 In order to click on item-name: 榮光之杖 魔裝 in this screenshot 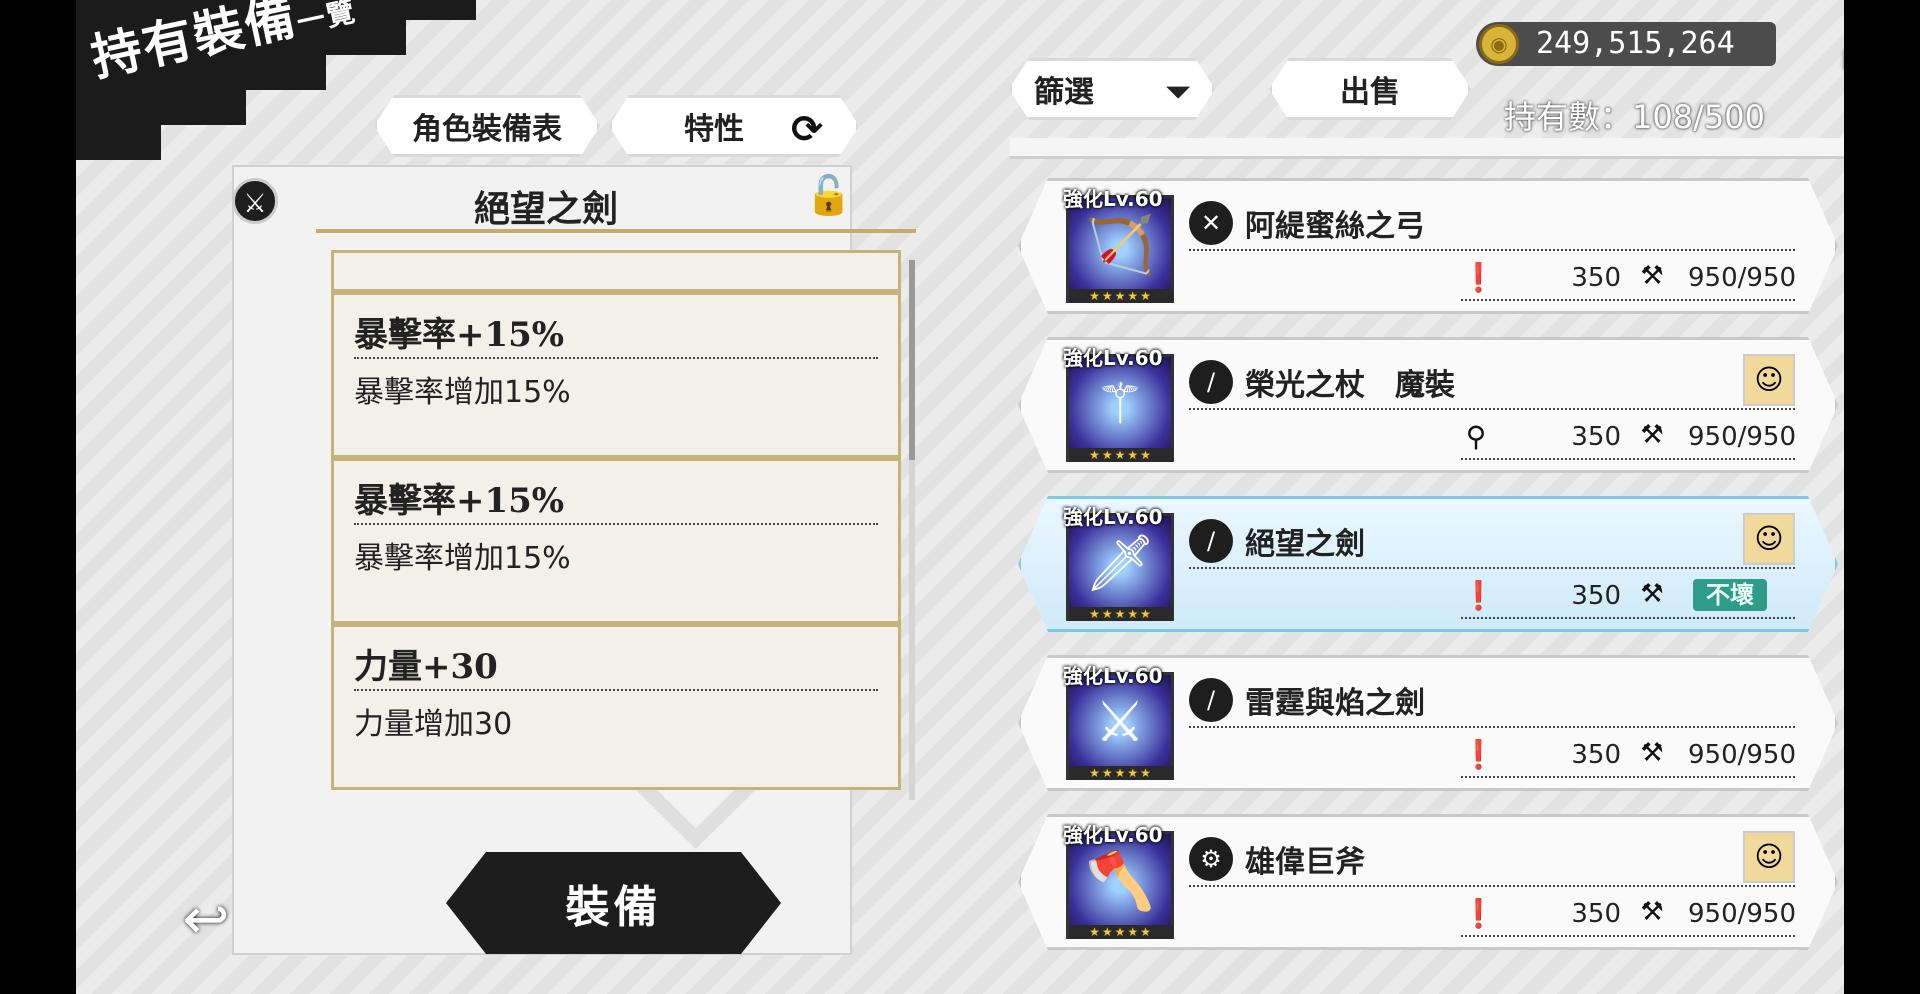, I will do `click(1350, 385)`.